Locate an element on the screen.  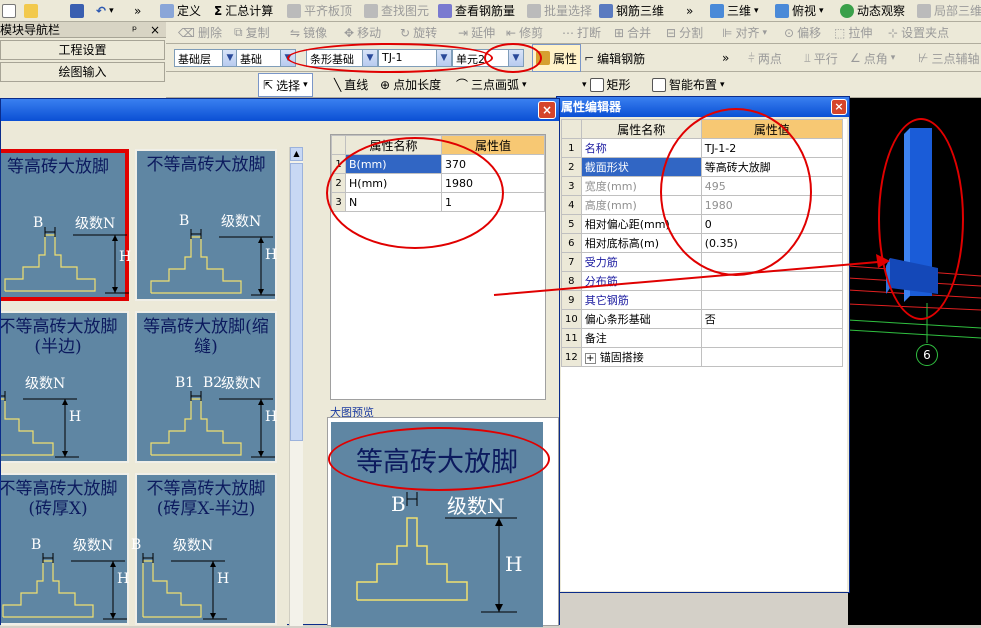
line-button: ╲ 直线 is located at coordinates (351, 84).